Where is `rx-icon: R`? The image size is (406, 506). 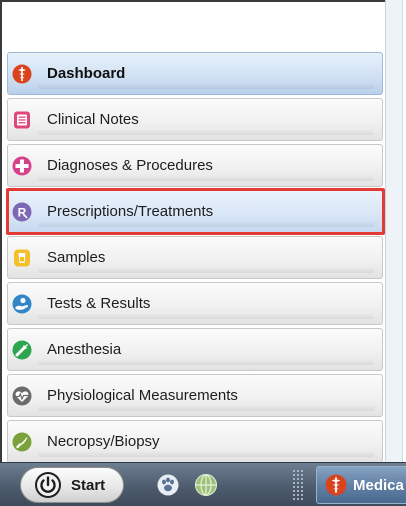 rx-icon: R is located at coordinates (22, 212).